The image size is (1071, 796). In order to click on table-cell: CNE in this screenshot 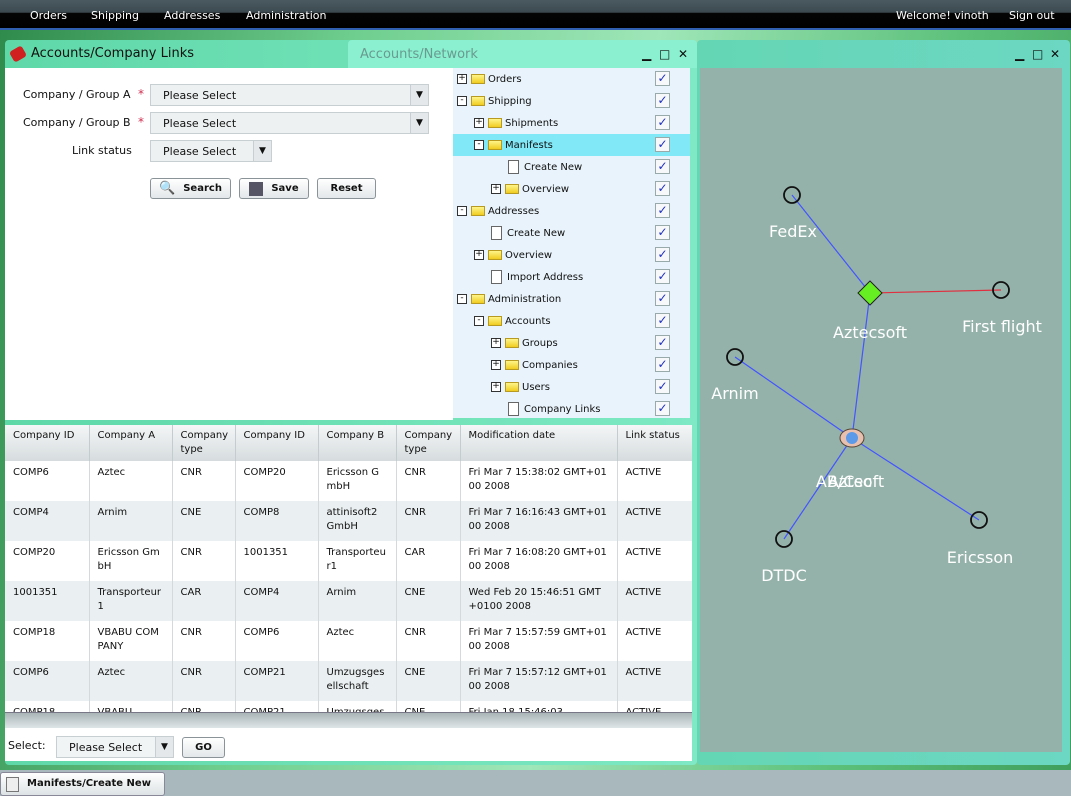, I will do `click(428, 681)`.